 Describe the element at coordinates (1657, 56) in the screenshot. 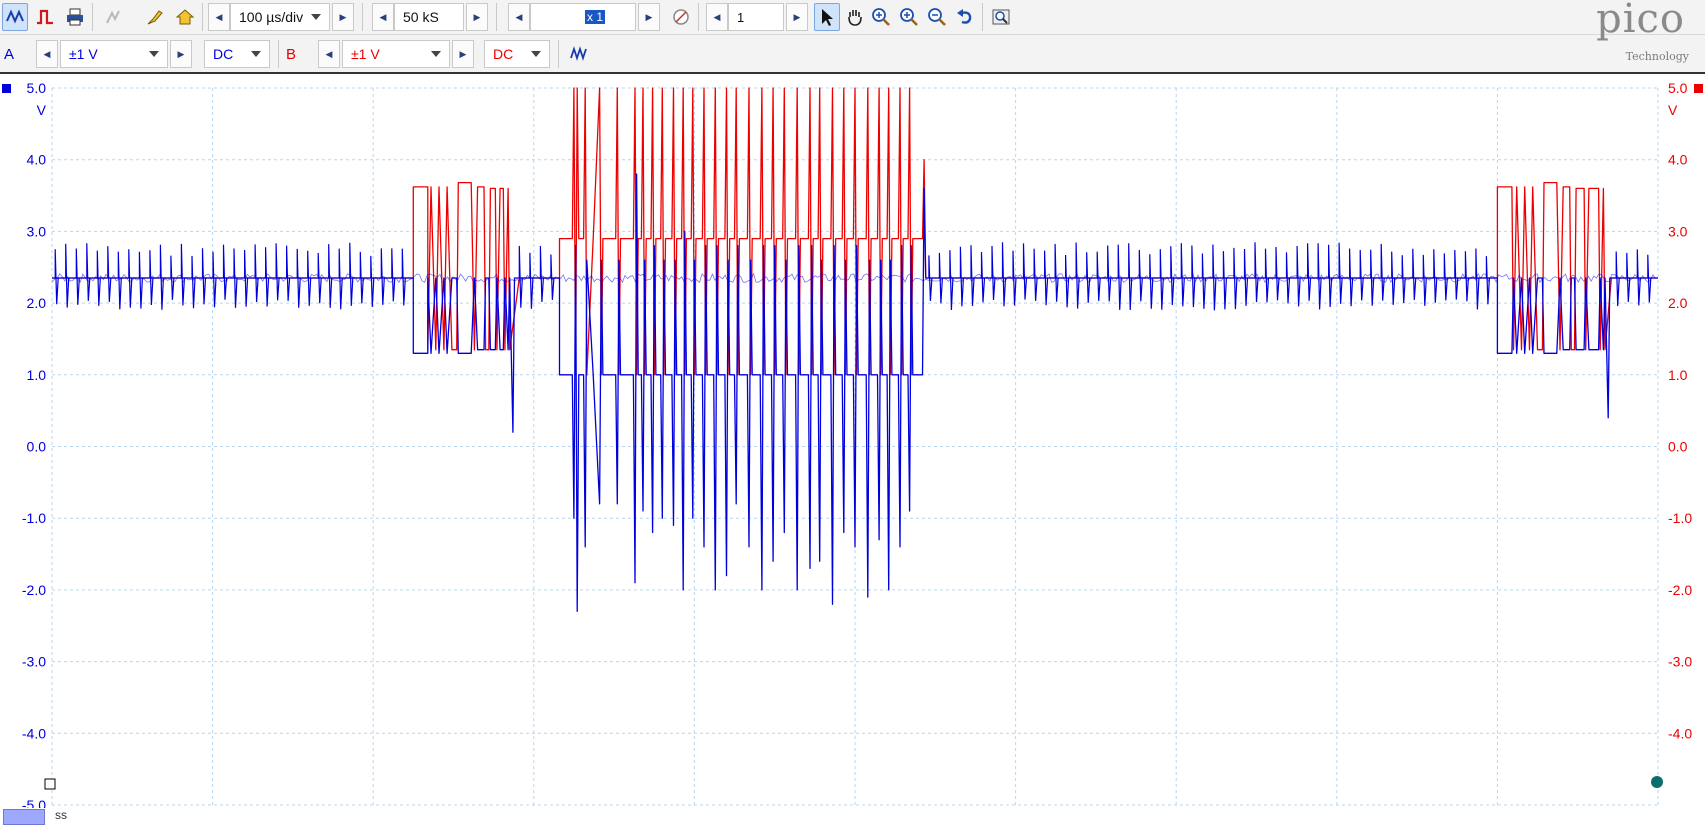

I see `logo-sub: Technology` at that location.